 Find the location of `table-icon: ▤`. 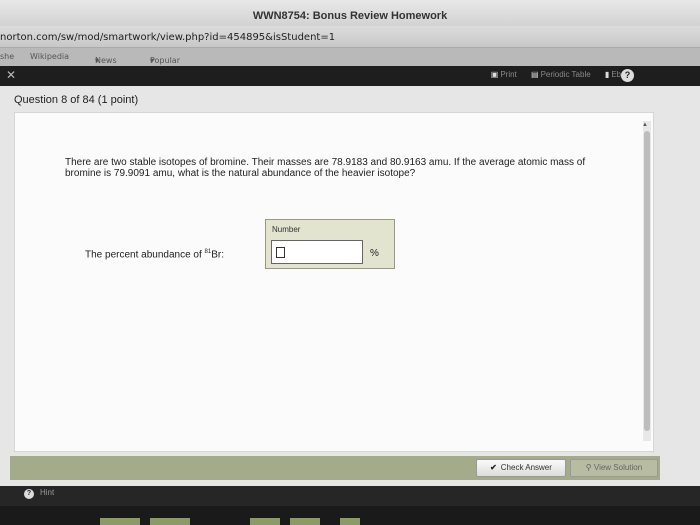

table-icon: ▤ is located at coordinates (535, 74).